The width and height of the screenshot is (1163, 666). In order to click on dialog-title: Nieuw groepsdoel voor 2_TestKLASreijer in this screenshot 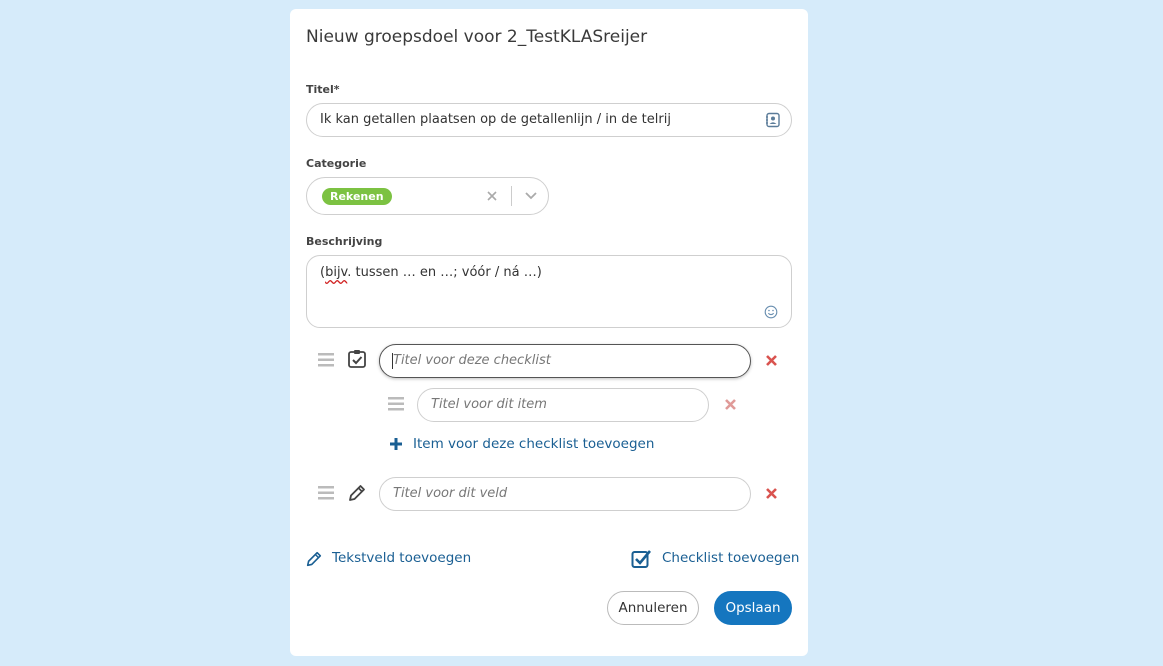, I will do `click(477, 37)`.